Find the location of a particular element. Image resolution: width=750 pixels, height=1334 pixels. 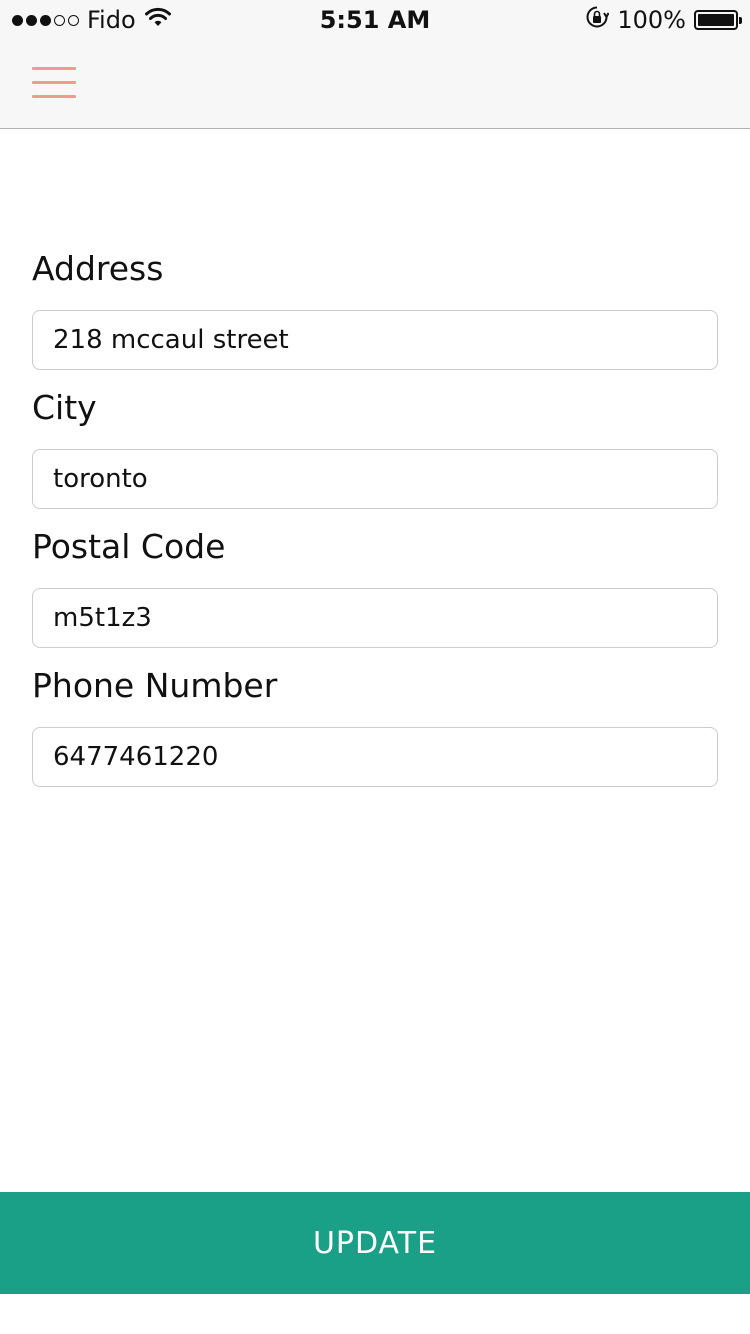

rotation-lock-icon is located at coordinates (597, 20).